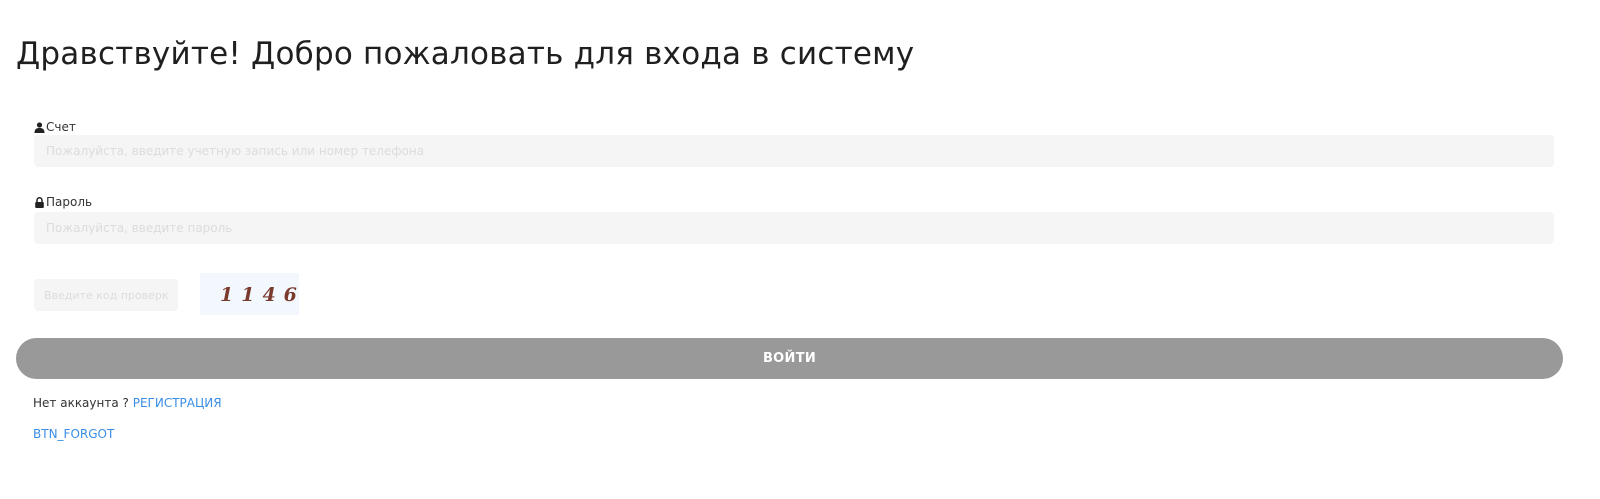 This screenshot has height=499, width=1600. I want to click on password-label: Пароль, so click(63, 202).